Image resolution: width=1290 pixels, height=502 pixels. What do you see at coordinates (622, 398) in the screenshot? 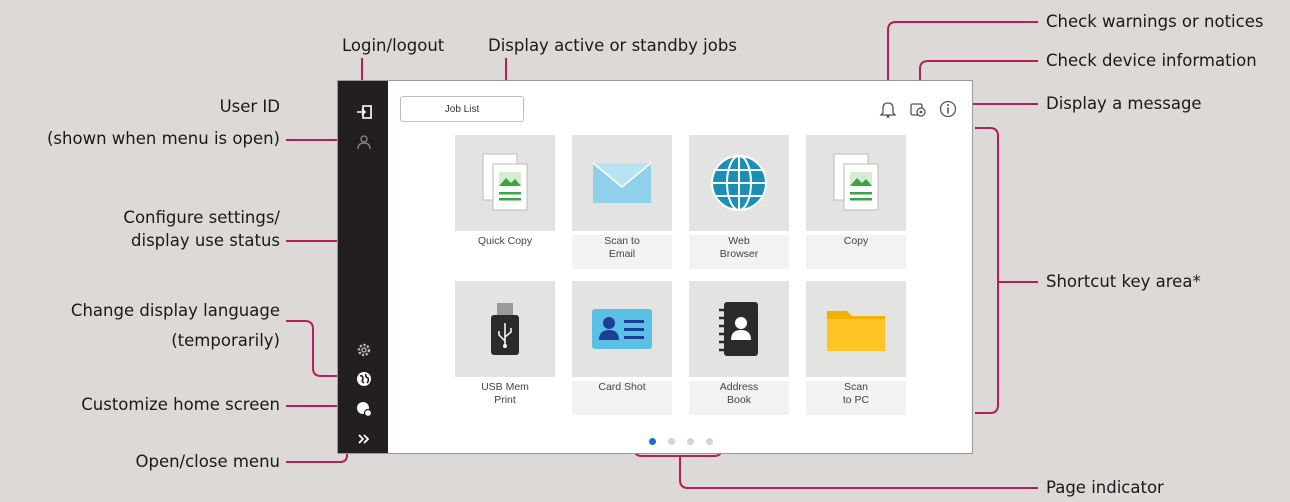
I see `tile-card-shot-label: Card Shot` at bounding box center [622, 398].